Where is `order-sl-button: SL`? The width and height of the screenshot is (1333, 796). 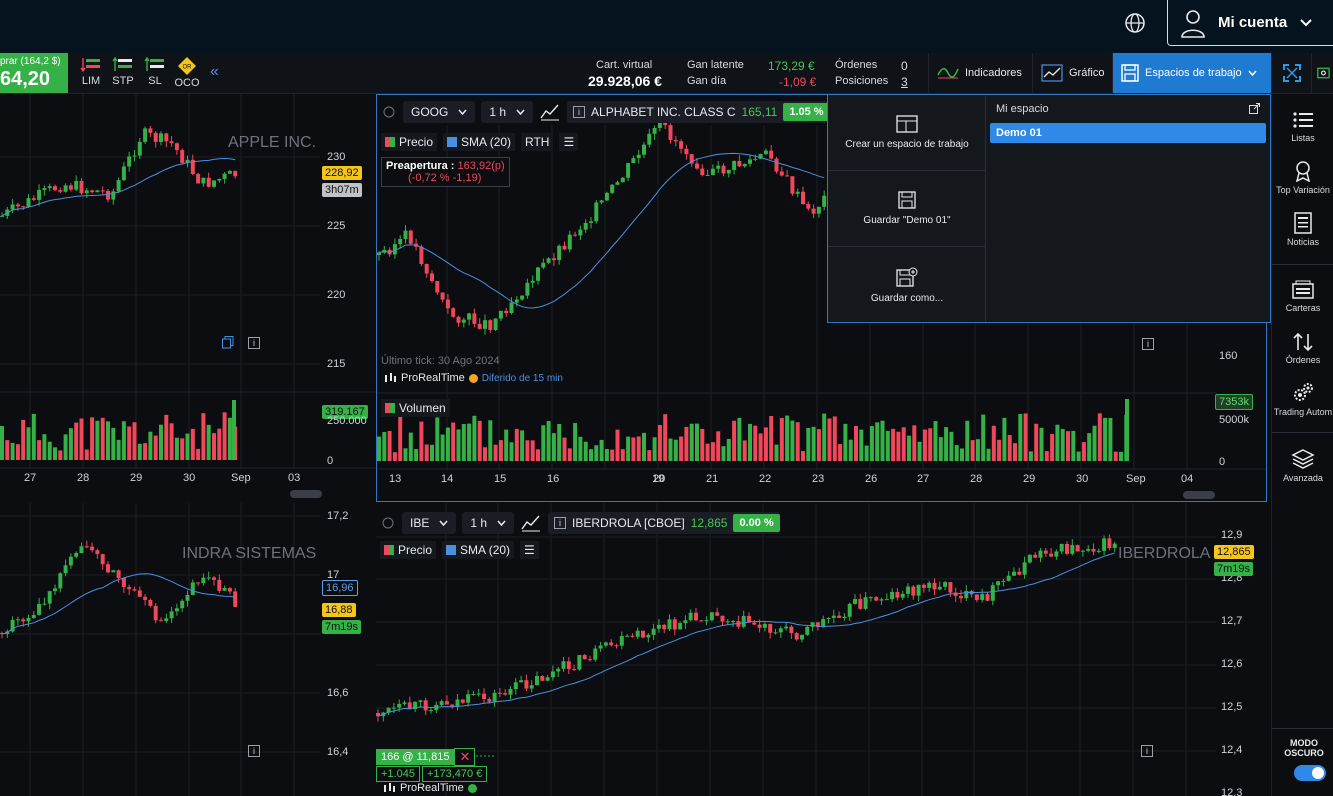 order-sl-button: SL is located at coordinates (155, 72).